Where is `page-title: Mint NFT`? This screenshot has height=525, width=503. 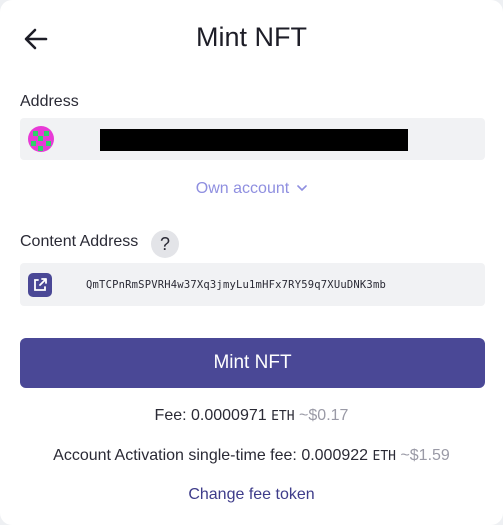
page-title: Mint NFT is located at coordinates (251, 37).